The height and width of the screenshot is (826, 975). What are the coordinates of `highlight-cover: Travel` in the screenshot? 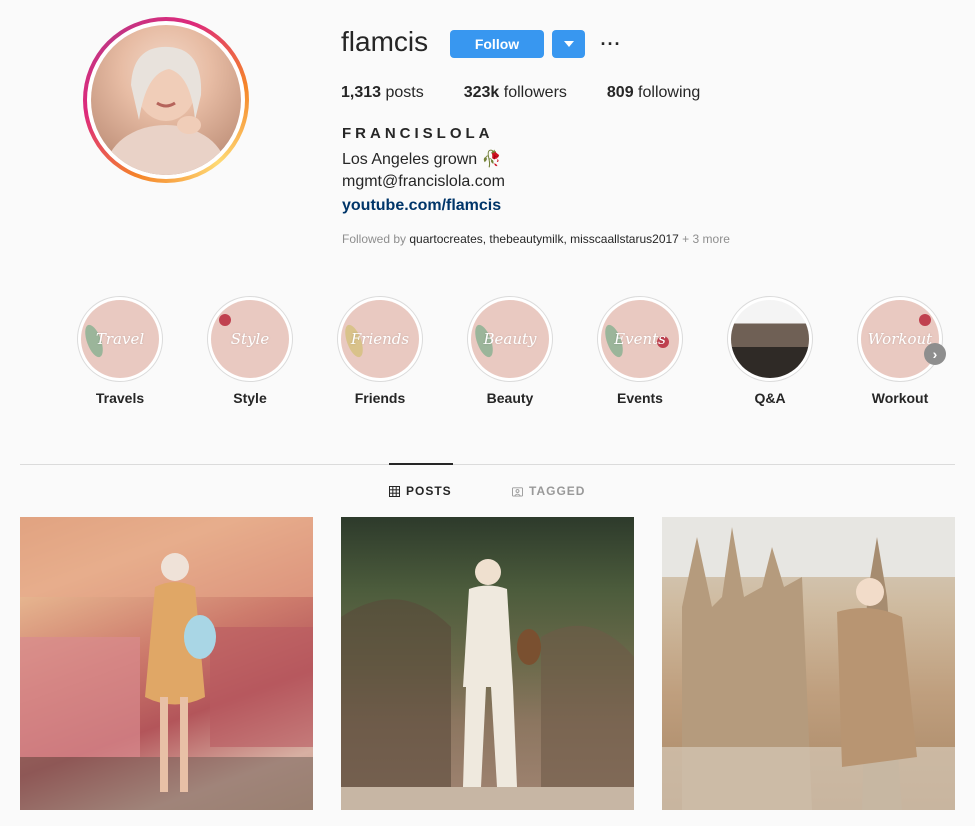 It's located at (120, 339).